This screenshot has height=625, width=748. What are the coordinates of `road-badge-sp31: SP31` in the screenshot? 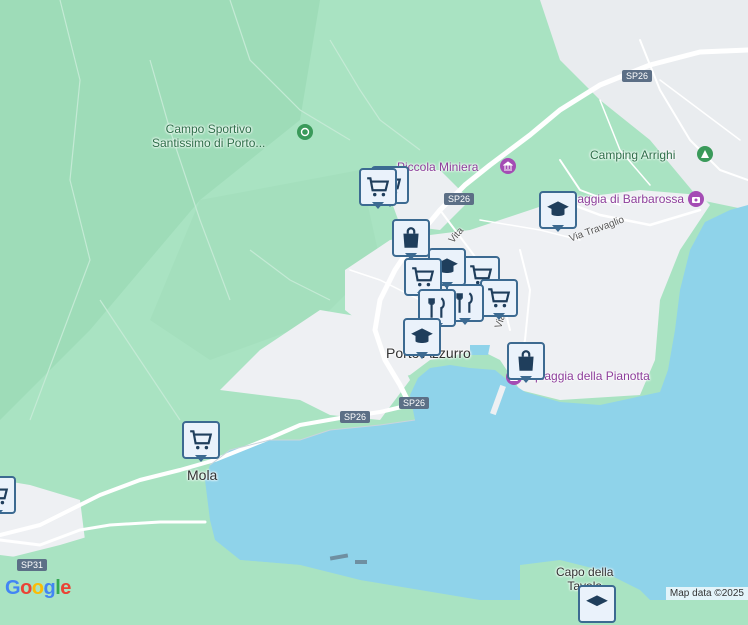 It's located at (32, 565).